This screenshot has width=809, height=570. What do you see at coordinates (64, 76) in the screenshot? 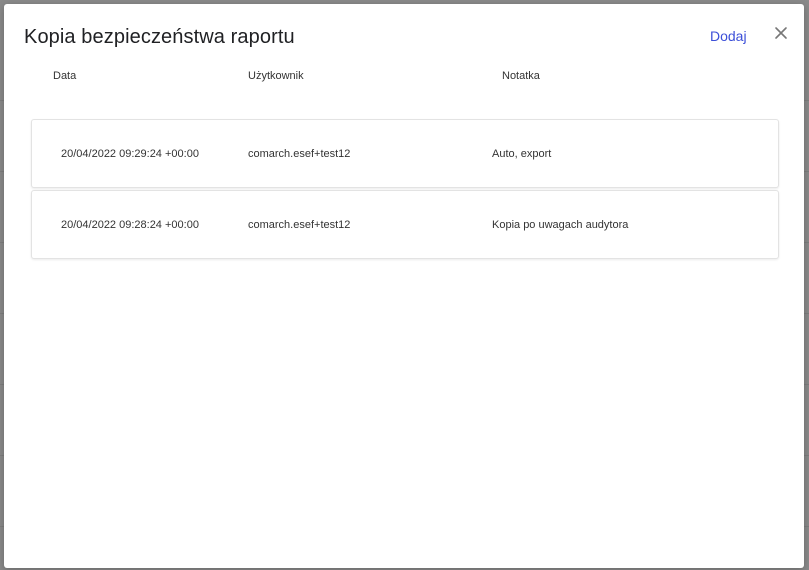
I see `column-header-date: Data` at bounding box center [64, 76].